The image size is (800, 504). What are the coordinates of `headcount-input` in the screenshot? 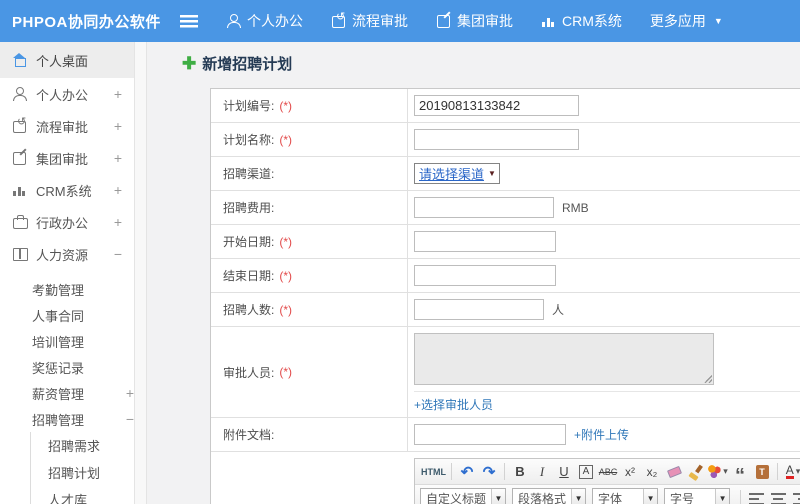 It's located at (479, 309).